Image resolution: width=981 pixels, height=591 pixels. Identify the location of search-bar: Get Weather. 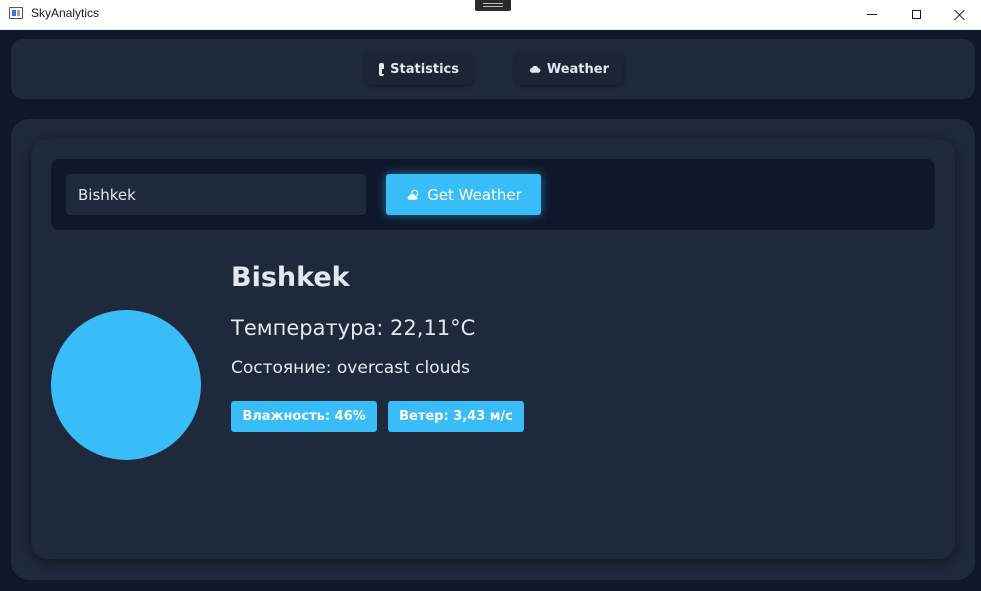
(493, 194).